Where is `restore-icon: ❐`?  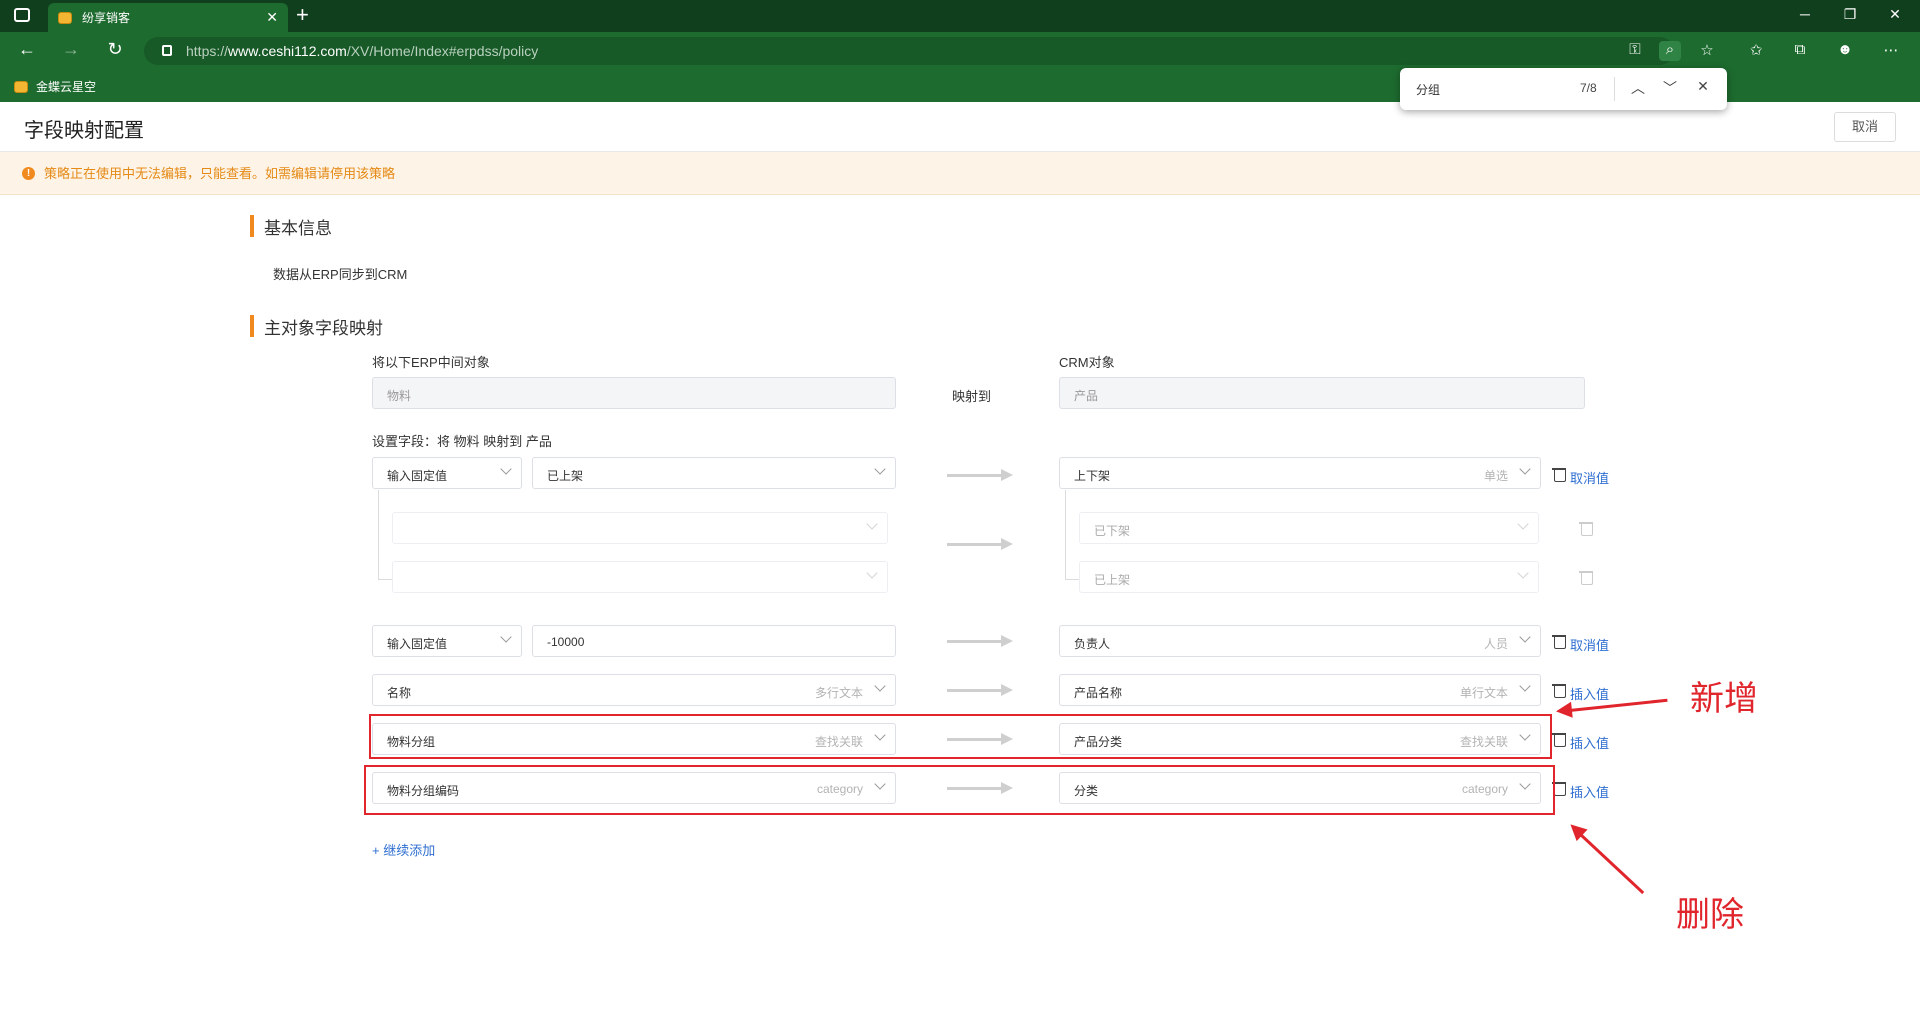
restore-icon: ❐ is located at coordinates (1850, 14).